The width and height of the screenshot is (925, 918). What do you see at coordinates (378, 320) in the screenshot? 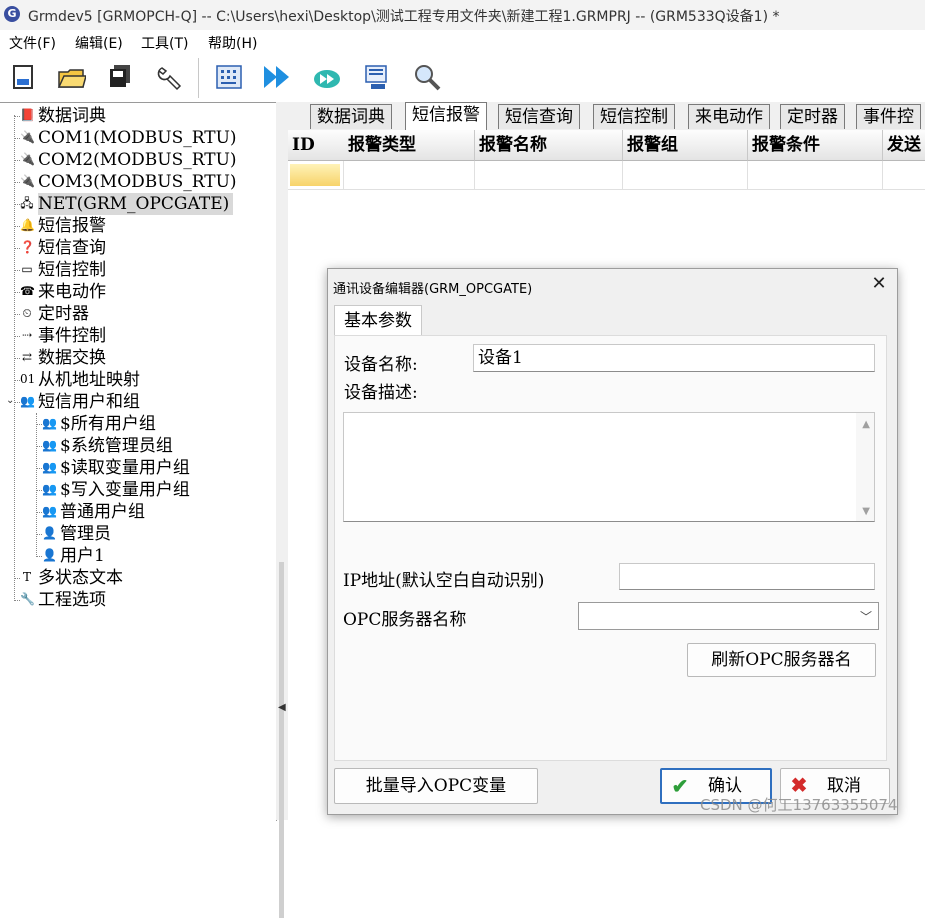
I see `tab-basic-params: 基本参数` at bounding box center [378, 320].